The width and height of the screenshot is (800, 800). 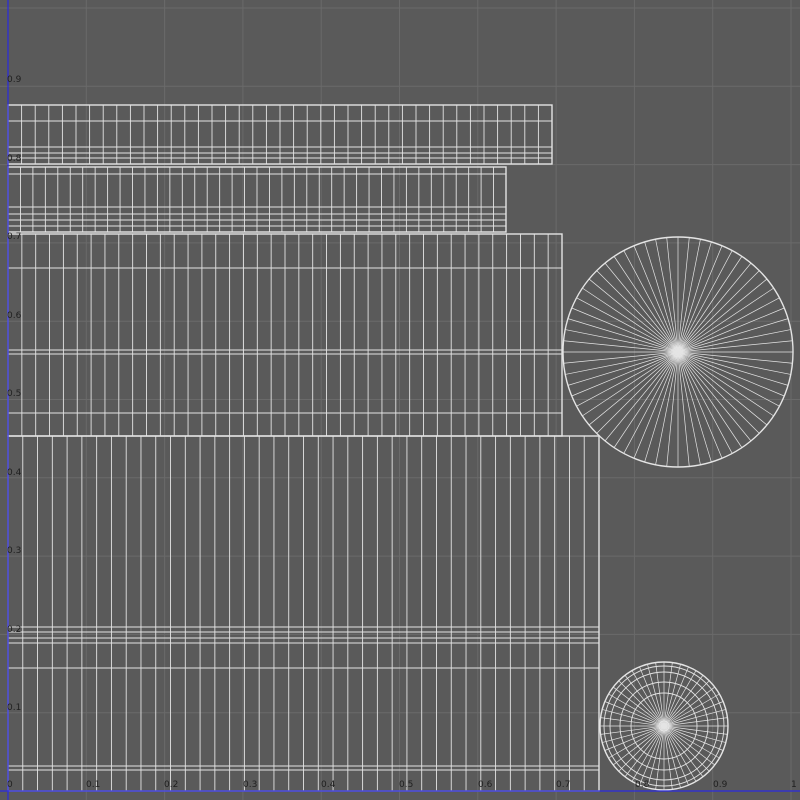 What do you see at coordinates (171, 785) in the screenshot?
I see `tick-u-0.2: 0.2` at bounding box center [171, 785].